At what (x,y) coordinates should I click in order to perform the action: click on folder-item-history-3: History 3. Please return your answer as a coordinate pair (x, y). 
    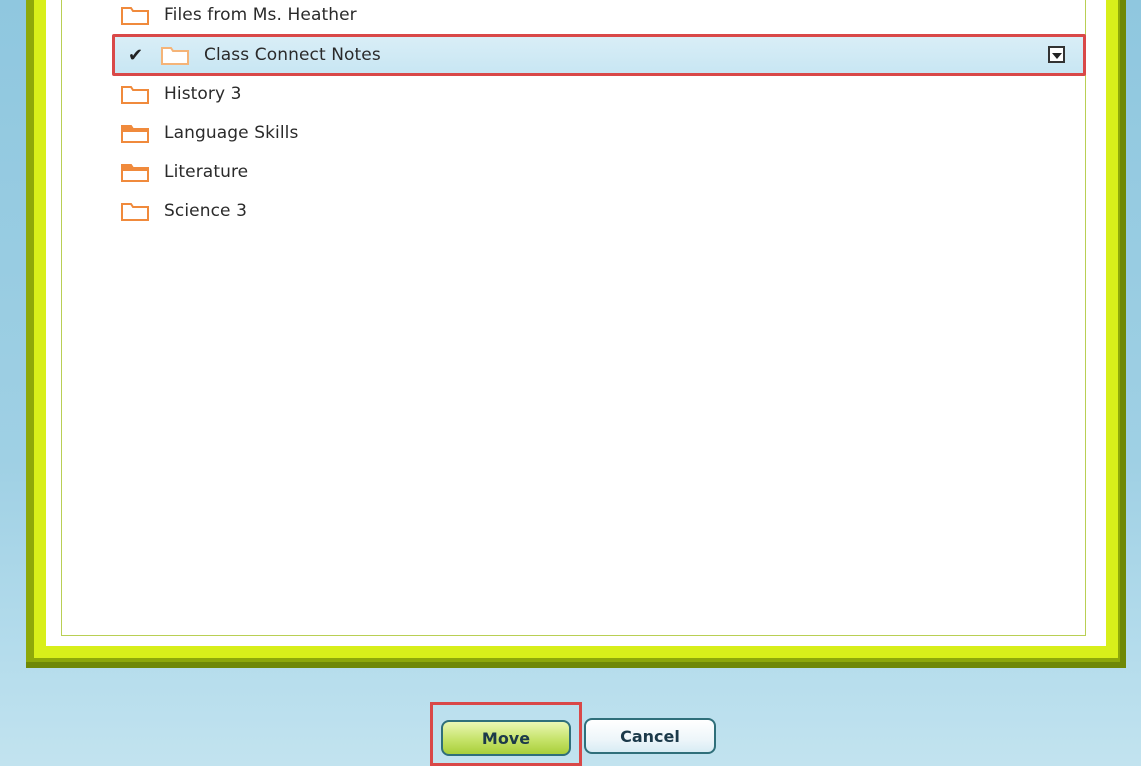
    Looking at the image, I should click on (181, 94).